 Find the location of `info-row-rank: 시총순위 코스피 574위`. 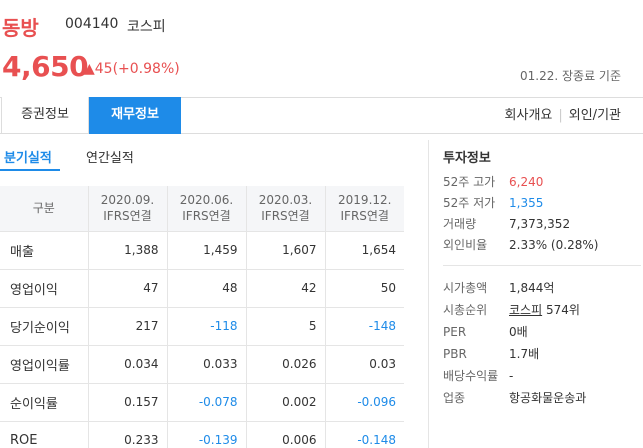

info-row-rank: 시총순위 코스피 574위 is located at coordinates (511, 309).